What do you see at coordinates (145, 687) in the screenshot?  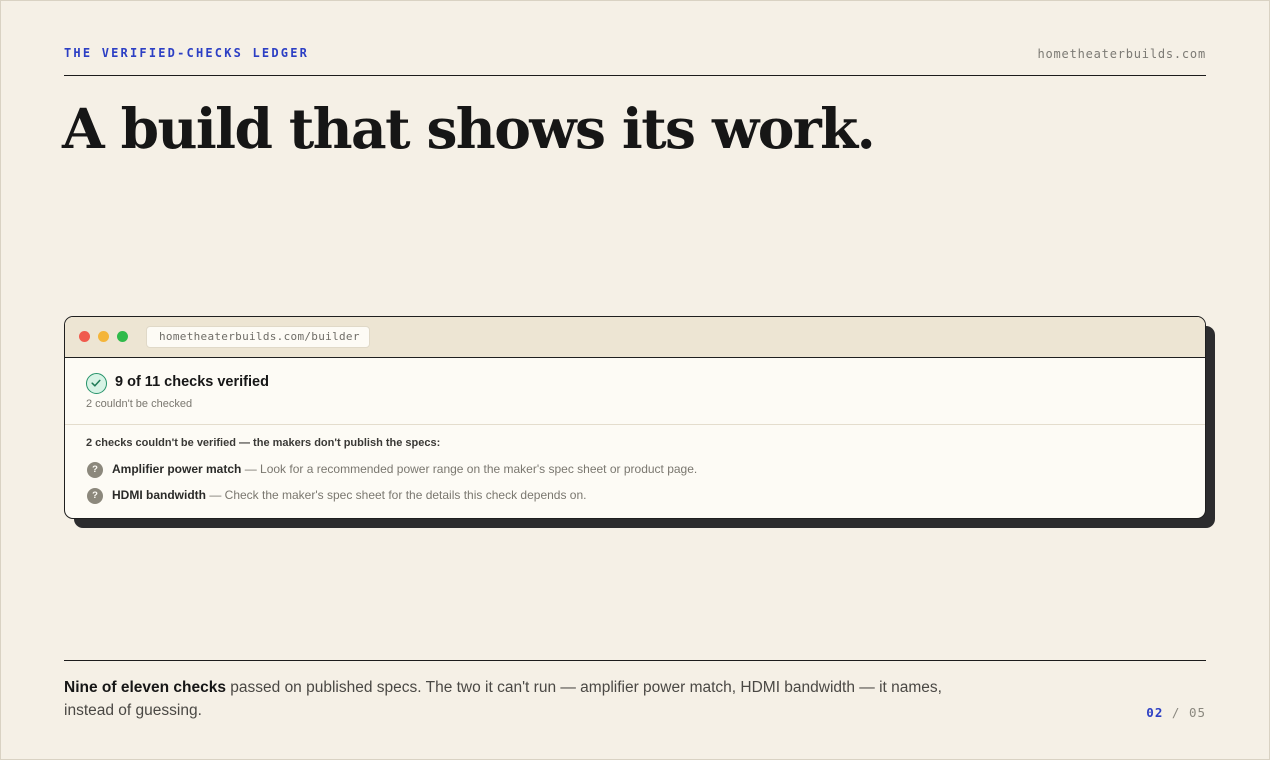 I see `caption-lead: Nine of eleven checks` at bounding box center [145, 687].